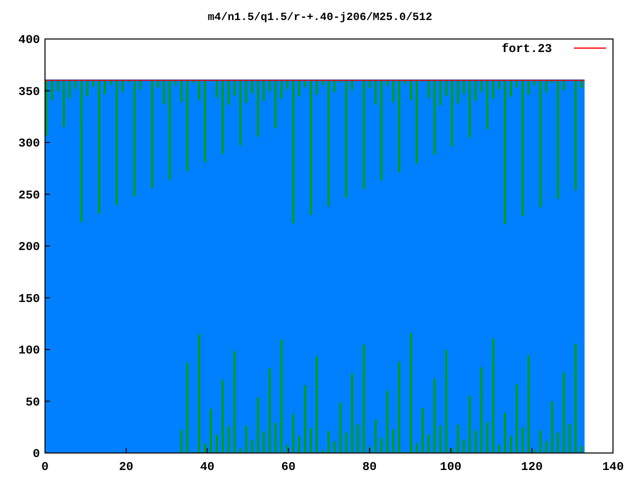  What do you see at coordinates (532, 467) in the screenshot?
I see `x-tick-label: 120` at bounding box center [532, 467].